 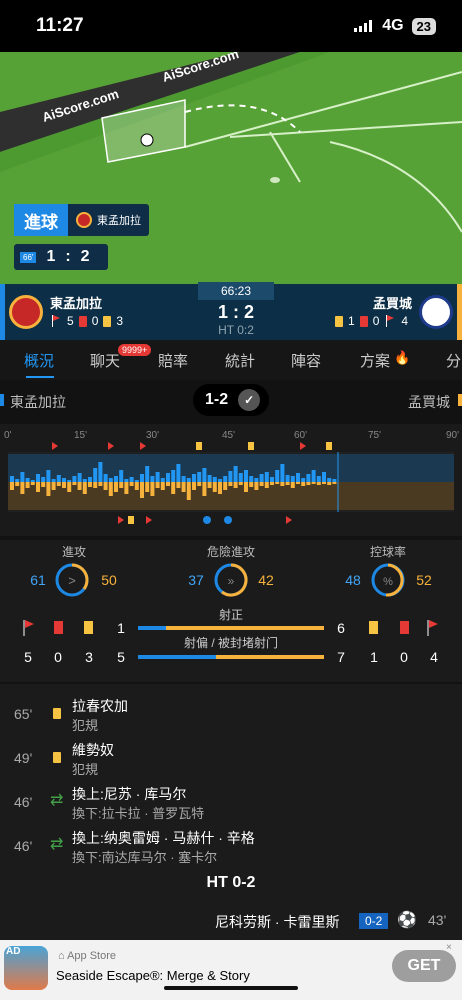 What do you see at coordinates (23, 846) in the screenshot?
I see `event-minute: 46'` at bounding box center [23, 846].